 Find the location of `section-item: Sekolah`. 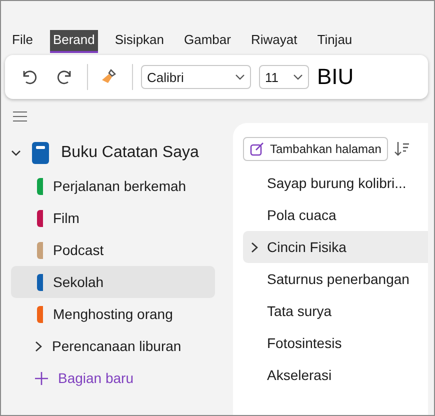

section-item: Sekolah is located at coordinates (78, 282).